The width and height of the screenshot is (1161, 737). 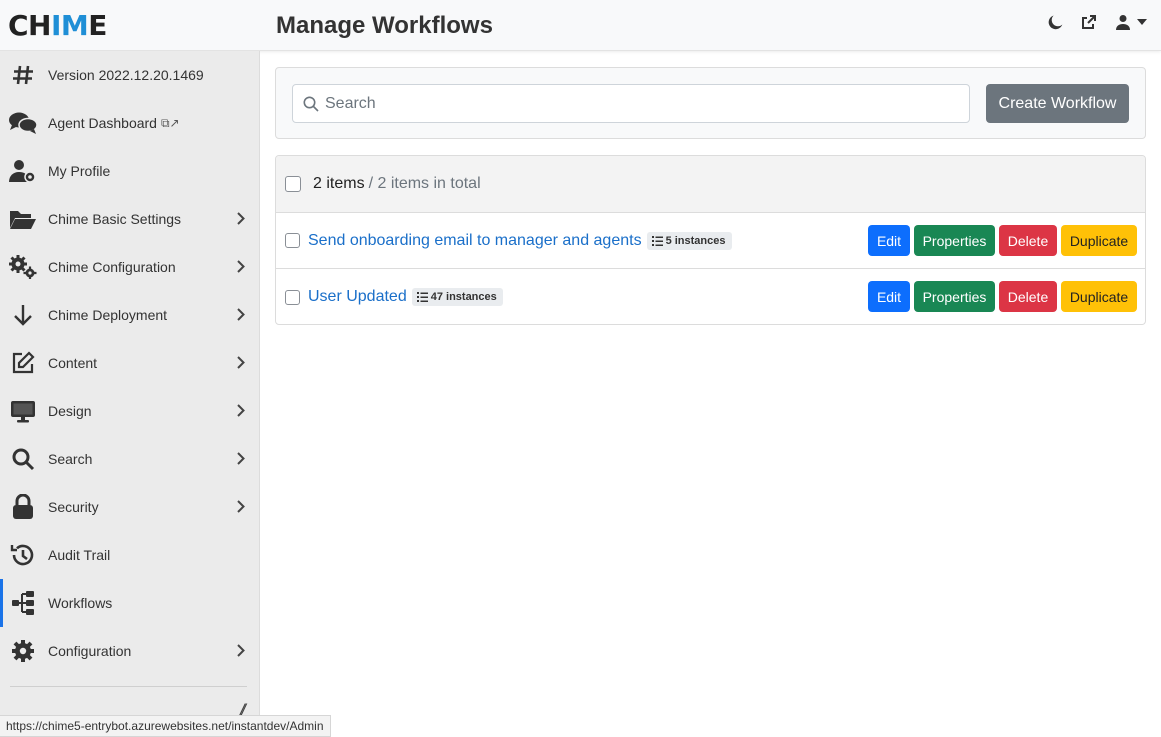 What do you see at coordinates (23, 651) in the screenshot?
I see `gear-icon` at bounding box center [23, 651].